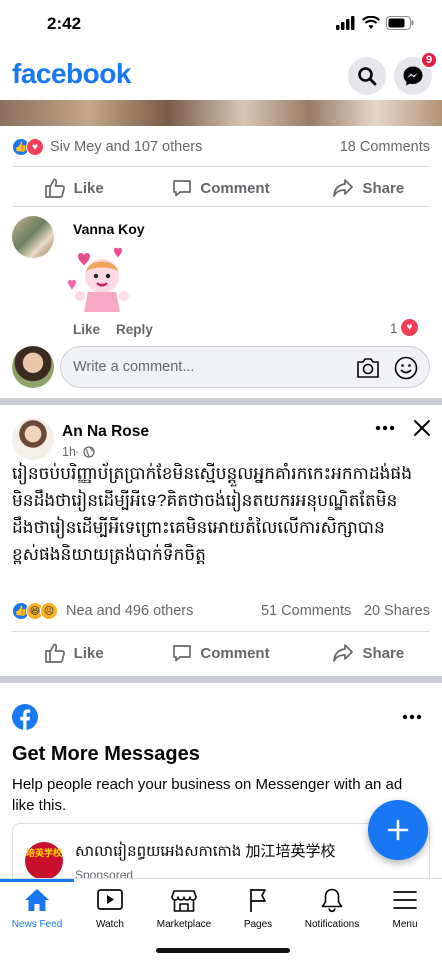 The height and width of the screenshot is (960, 442). Describe the element at coordinates (98, 279) in the screenshot. I see `sticker-icon` at that location.